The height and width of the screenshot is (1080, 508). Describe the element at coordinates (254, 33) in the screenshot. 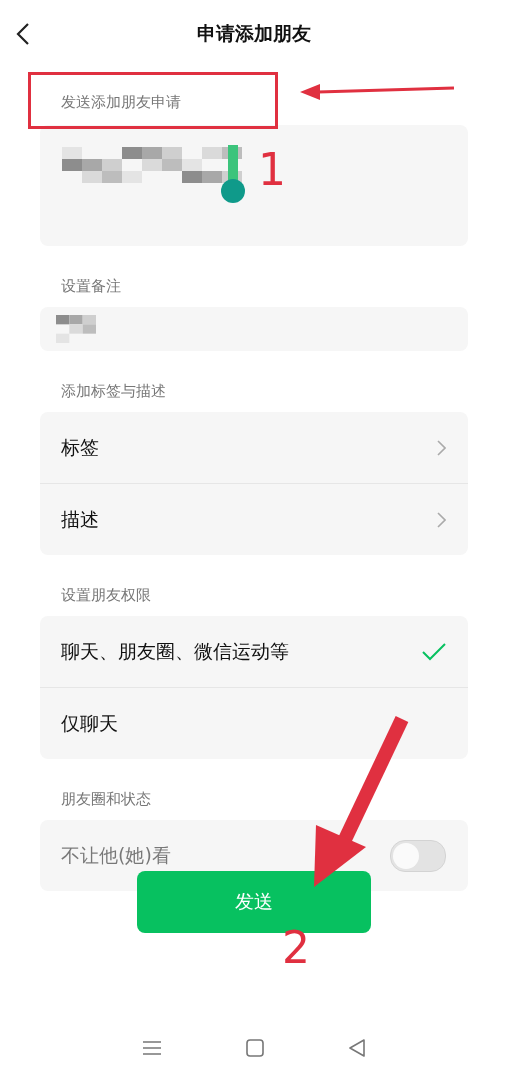

I see `page-title: 申请添加朋友` at that location.